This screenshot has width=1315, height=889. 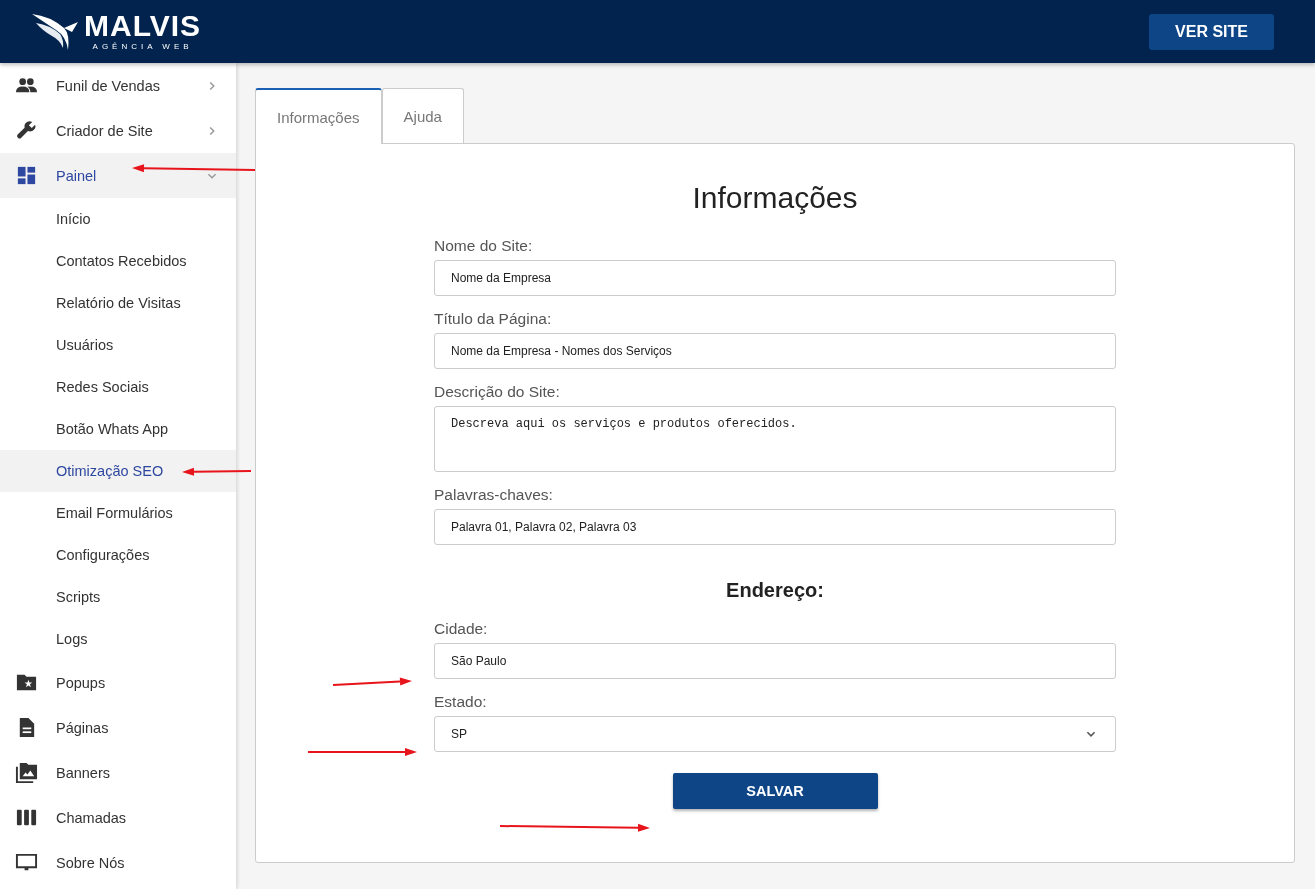 I want to click on field-label: Nome do Site:, so click(x=484, y=246).